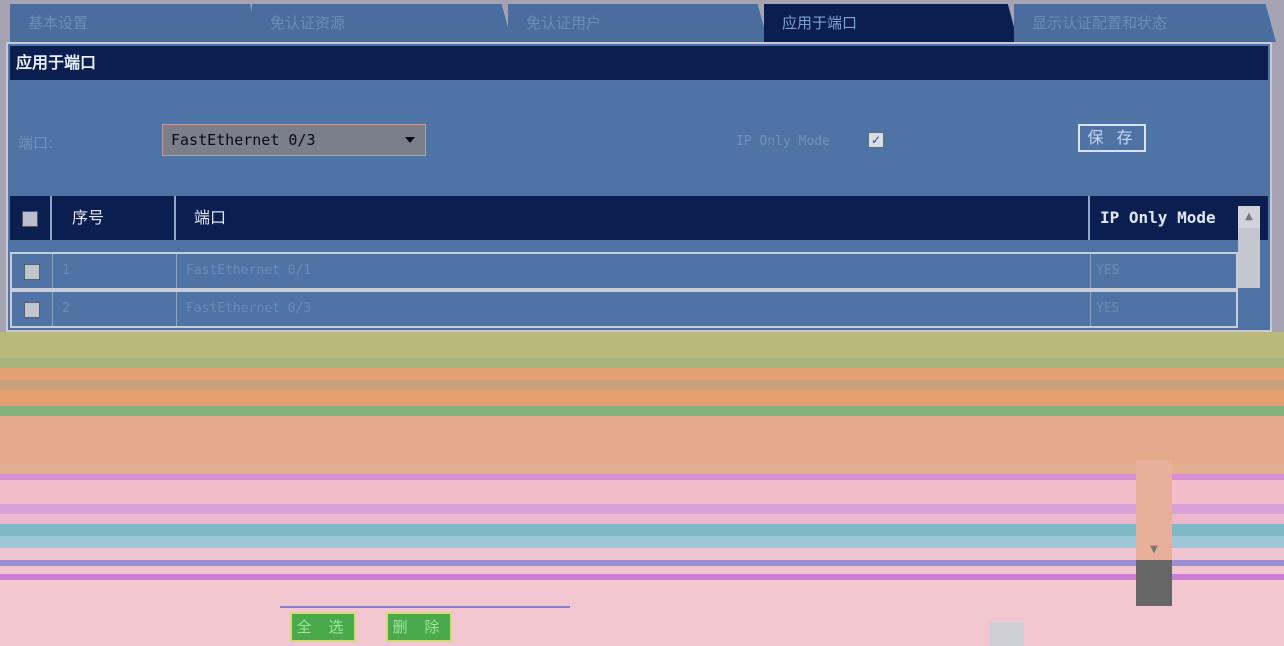 The image size is (1284, 646). Describe the element at coordinates (210, 217) in the screenshot. I see `column-header-port: 端口` at that location.